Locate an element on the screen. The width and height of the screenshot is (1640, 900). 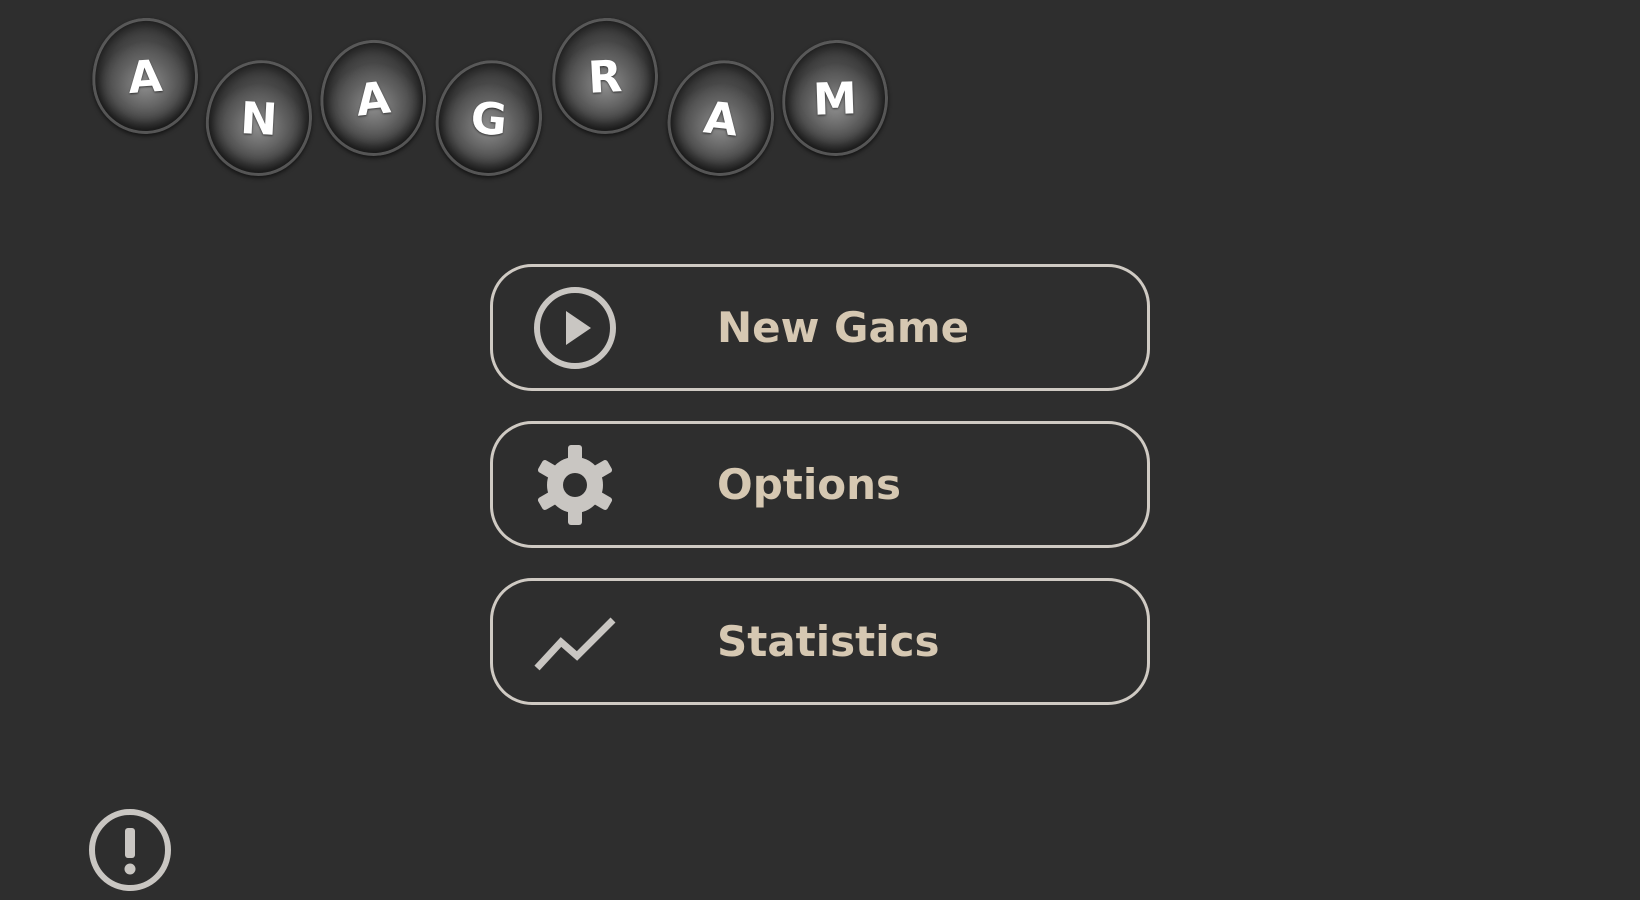
logo-tile-letter: R is located at coordinates (605, 77).